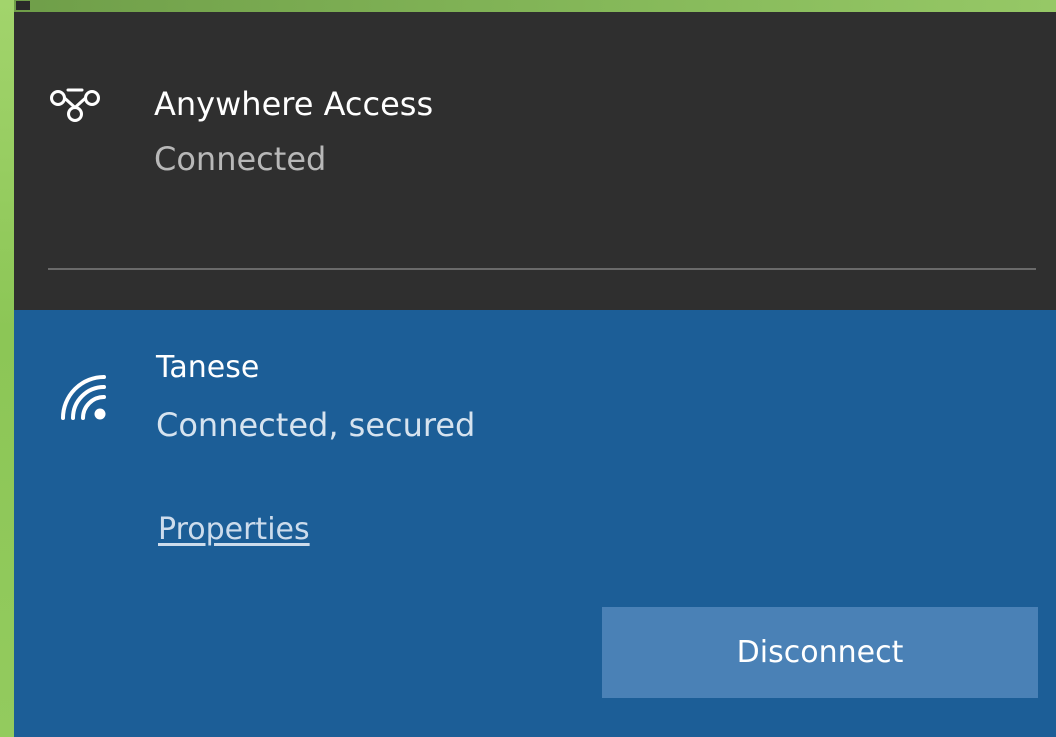 This screenshot has width=1056, height=737. Describe the element at coordinates (23, 5) in the screenshot. I see `corner-mark` at that location.